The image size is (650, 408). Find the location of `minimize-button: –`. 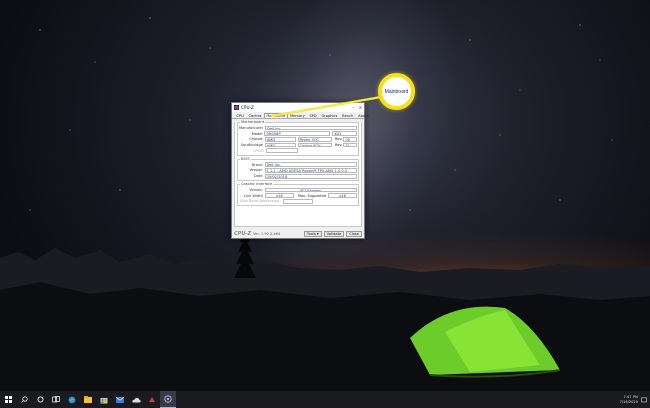

minimize-button: – is located at coordinates (354, 107).